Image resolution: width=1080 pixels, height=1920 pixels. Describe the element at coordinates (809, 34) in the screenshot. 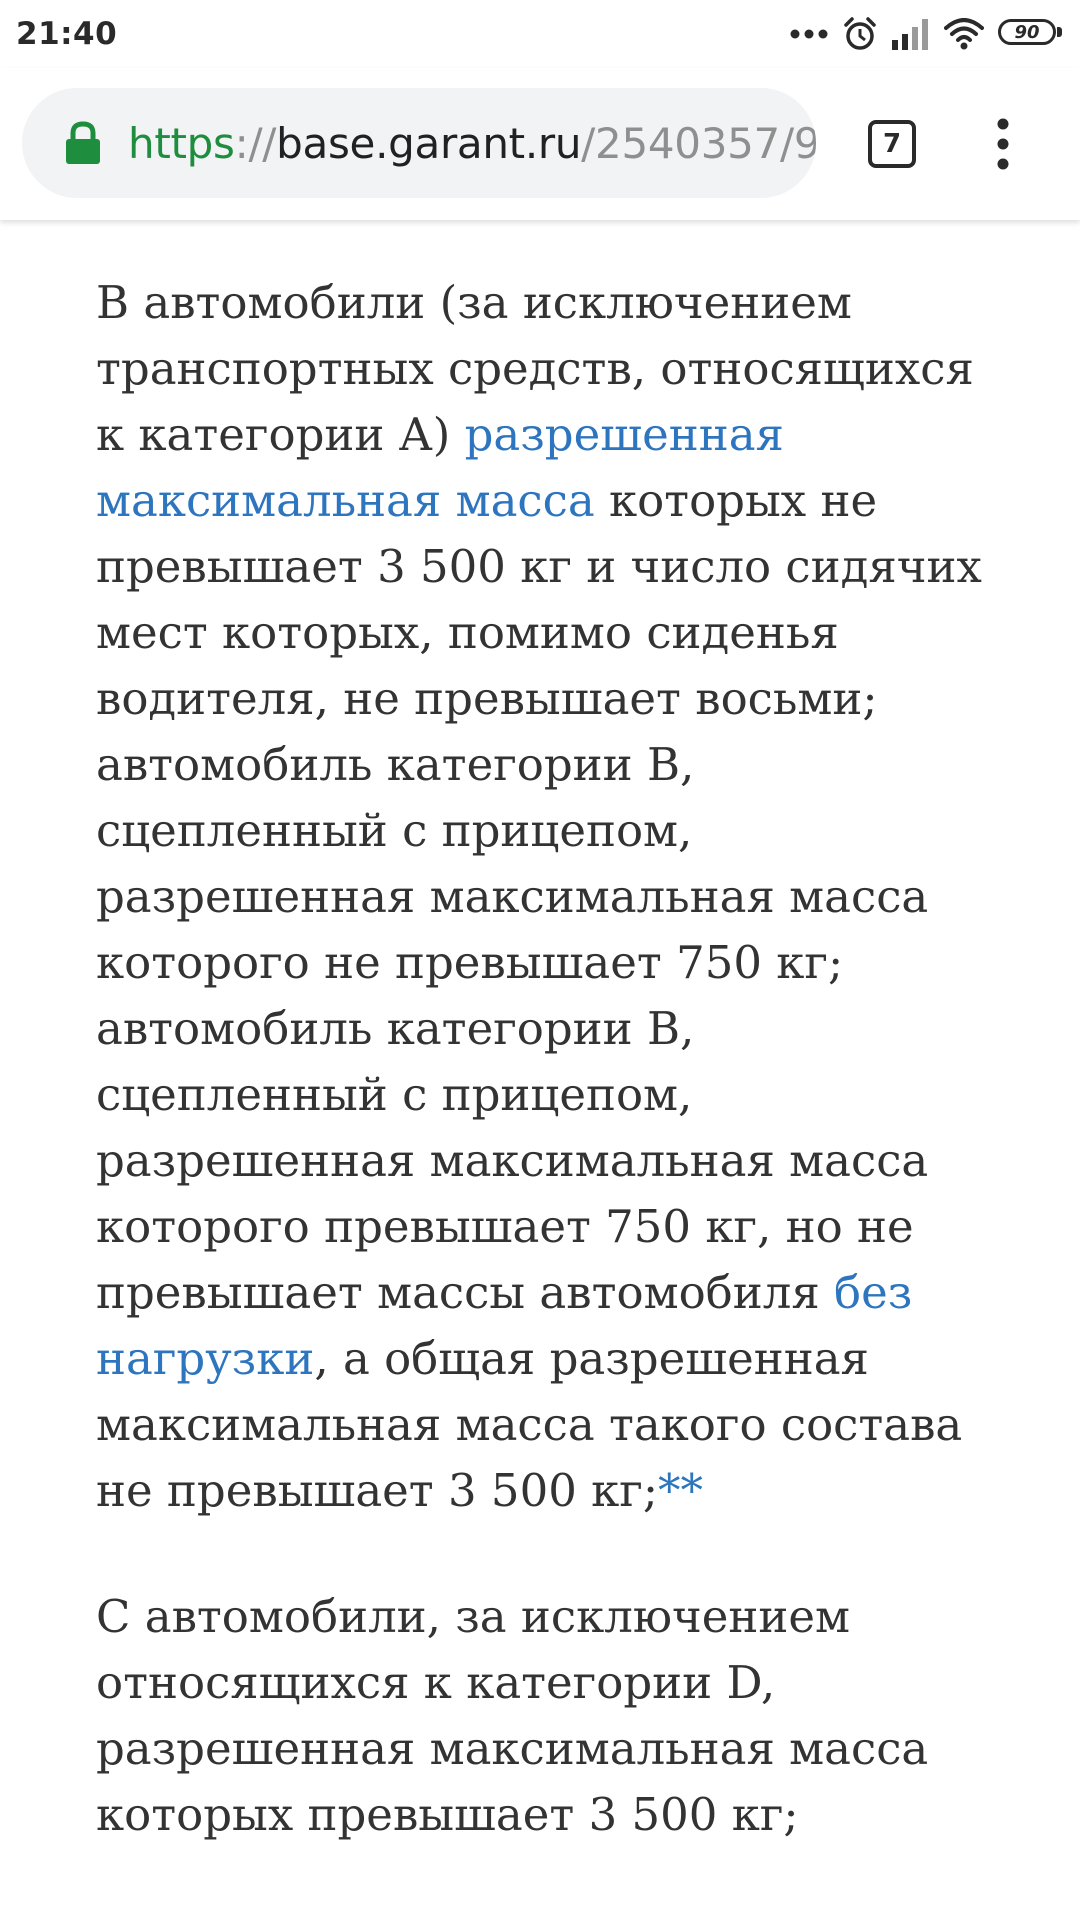

I see `more-dots-icon` at that location.